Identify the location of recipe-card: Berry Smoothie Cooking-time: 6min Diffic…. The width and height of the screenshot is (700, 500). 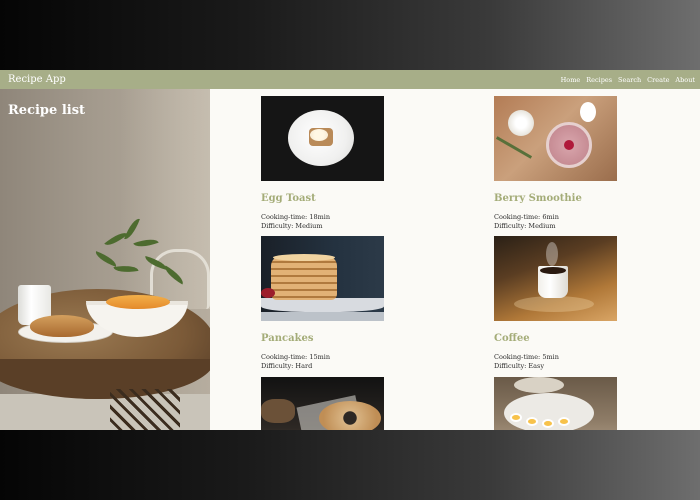
(555, 163).